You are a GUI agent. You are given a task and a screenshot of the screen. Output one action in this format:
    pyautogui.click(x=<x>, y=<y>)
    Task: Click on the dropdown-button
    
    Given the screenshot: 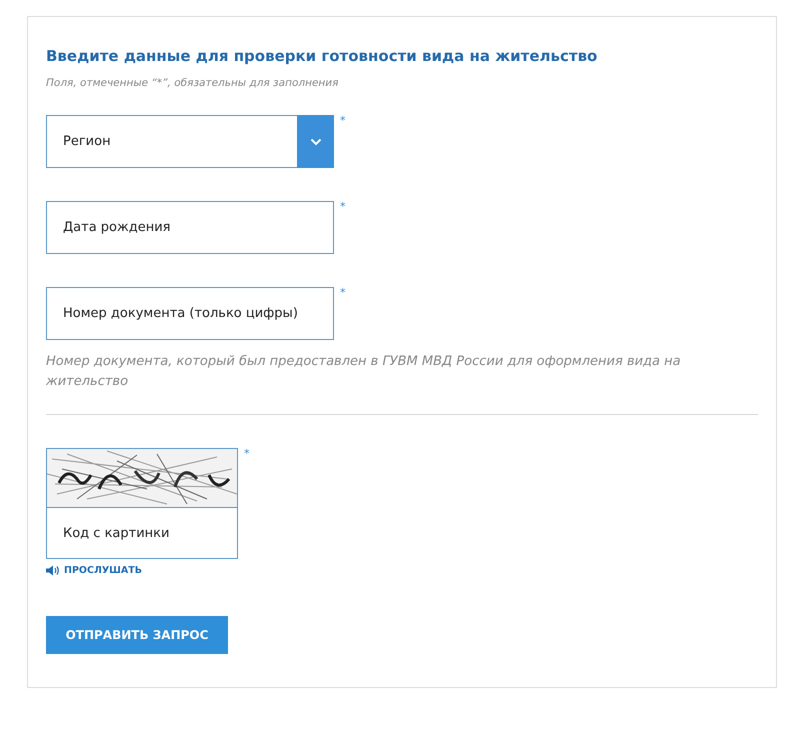 What is the action you would take?
    pyautogui.click(x=315, y=141)
    